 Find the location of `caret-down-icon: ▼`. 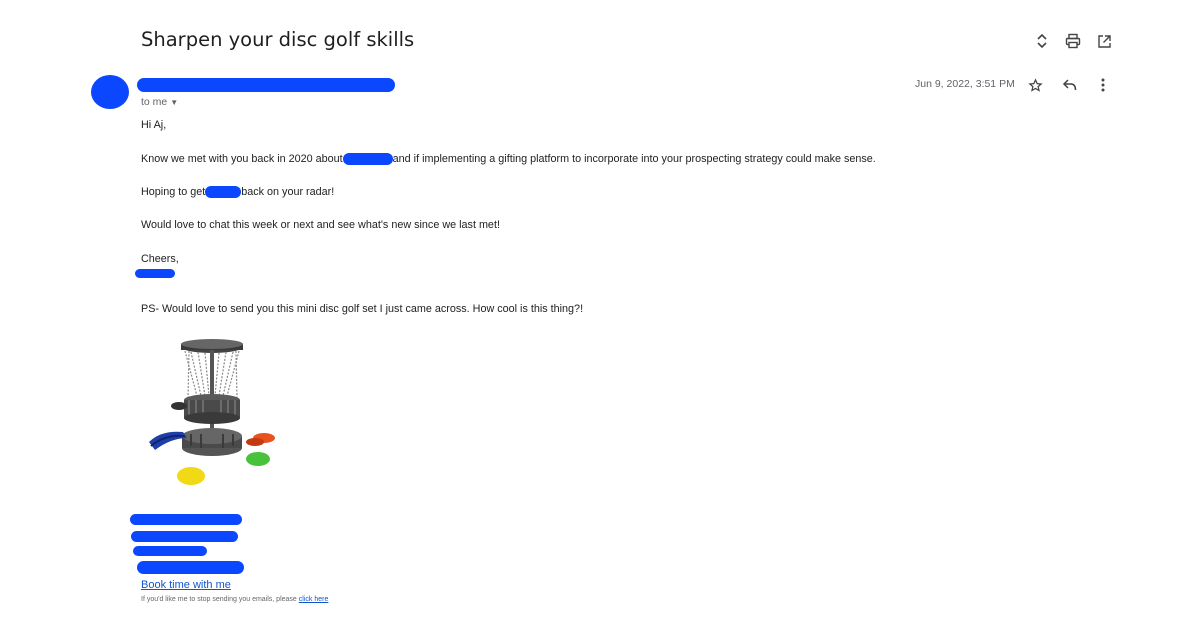

caret-down-icon: ▼ is located at coordinates (174, 102).